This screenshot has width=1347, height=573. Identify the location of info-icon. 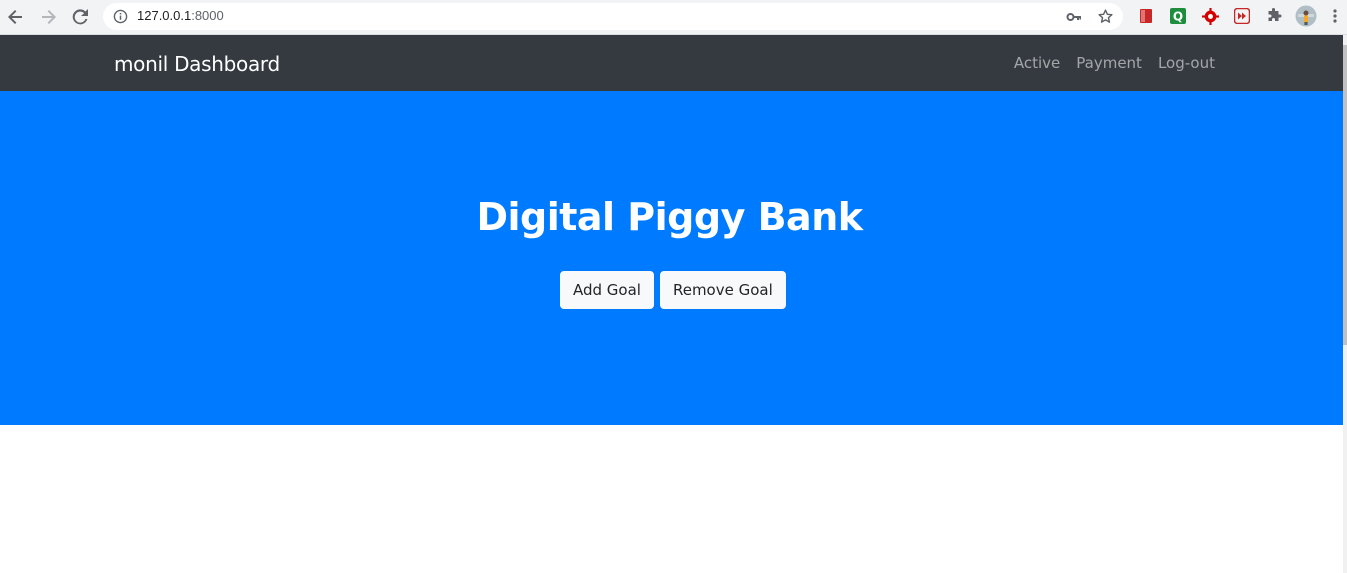
(120, 16).